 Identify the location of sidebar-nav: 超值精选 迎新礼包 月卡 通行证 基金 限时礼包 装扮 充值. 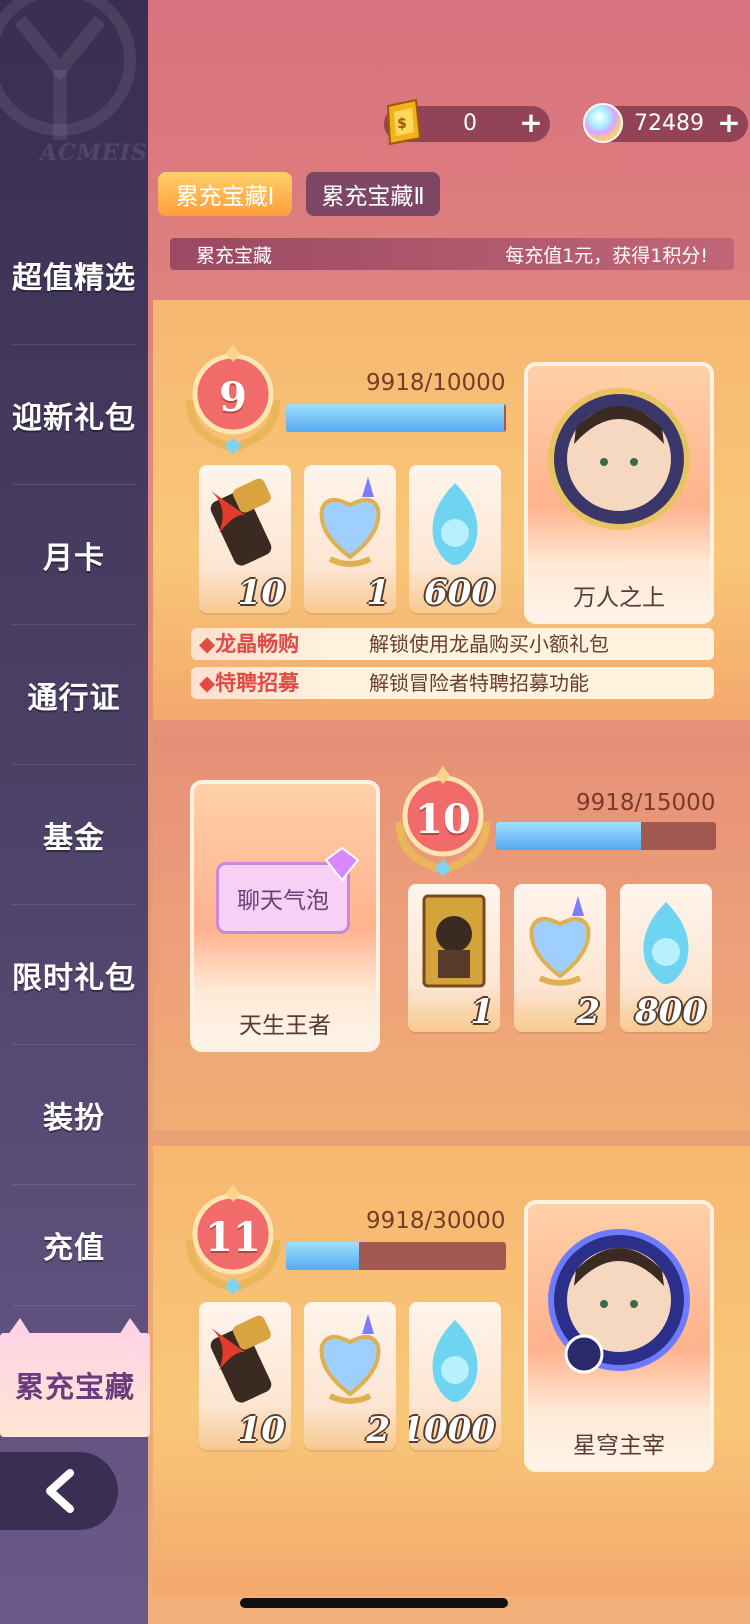
(74, 755).